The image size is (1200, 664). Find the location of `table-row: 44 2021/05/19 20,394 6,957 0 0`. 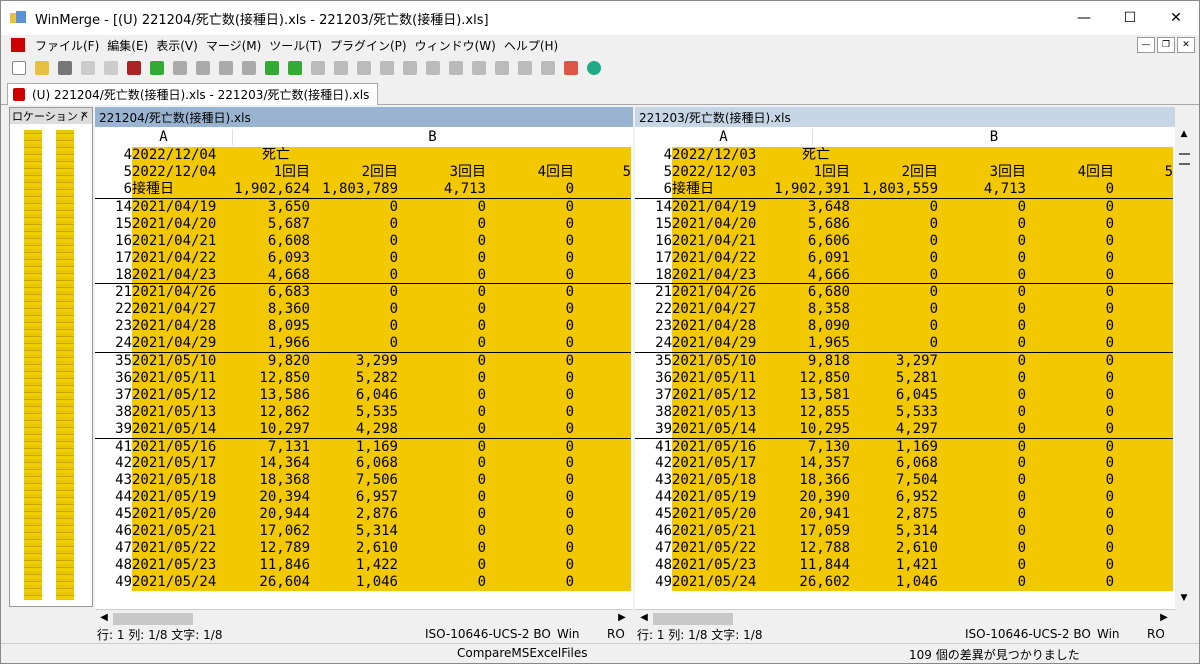

table-row: 44 2021/05/19 20,394 6,957 0 0 is located at coordinates (363, 498).